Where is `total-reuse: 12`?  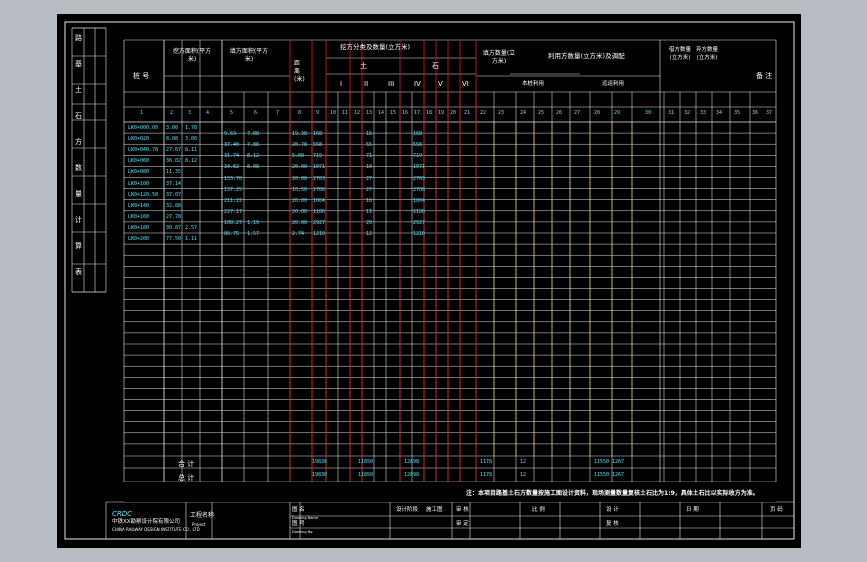 total-reuse: 12 is located at coordinates (523, 462).